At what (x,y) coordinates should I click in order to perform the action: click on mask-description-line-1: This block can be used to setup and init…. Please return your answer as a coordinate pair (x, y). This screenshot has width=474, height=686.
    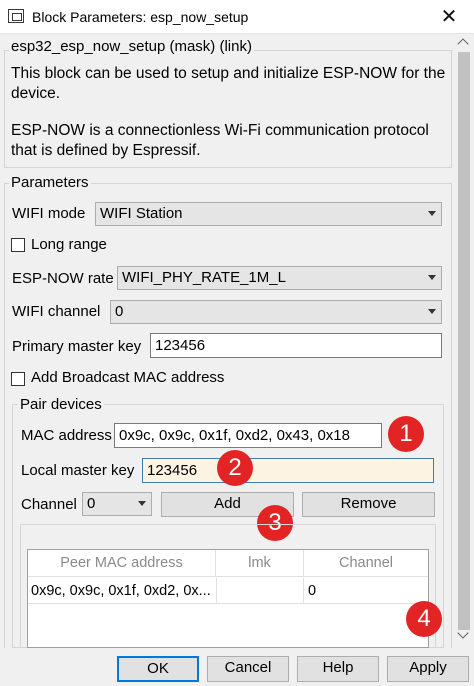
    Looking at the image, I should click on (228, 73).